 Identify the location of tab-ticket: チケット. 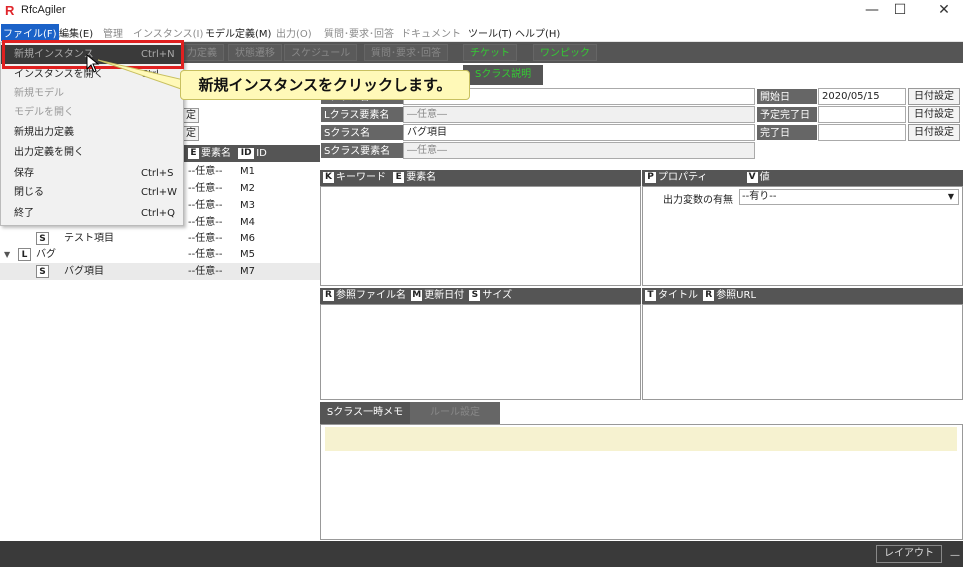
(490, 52).